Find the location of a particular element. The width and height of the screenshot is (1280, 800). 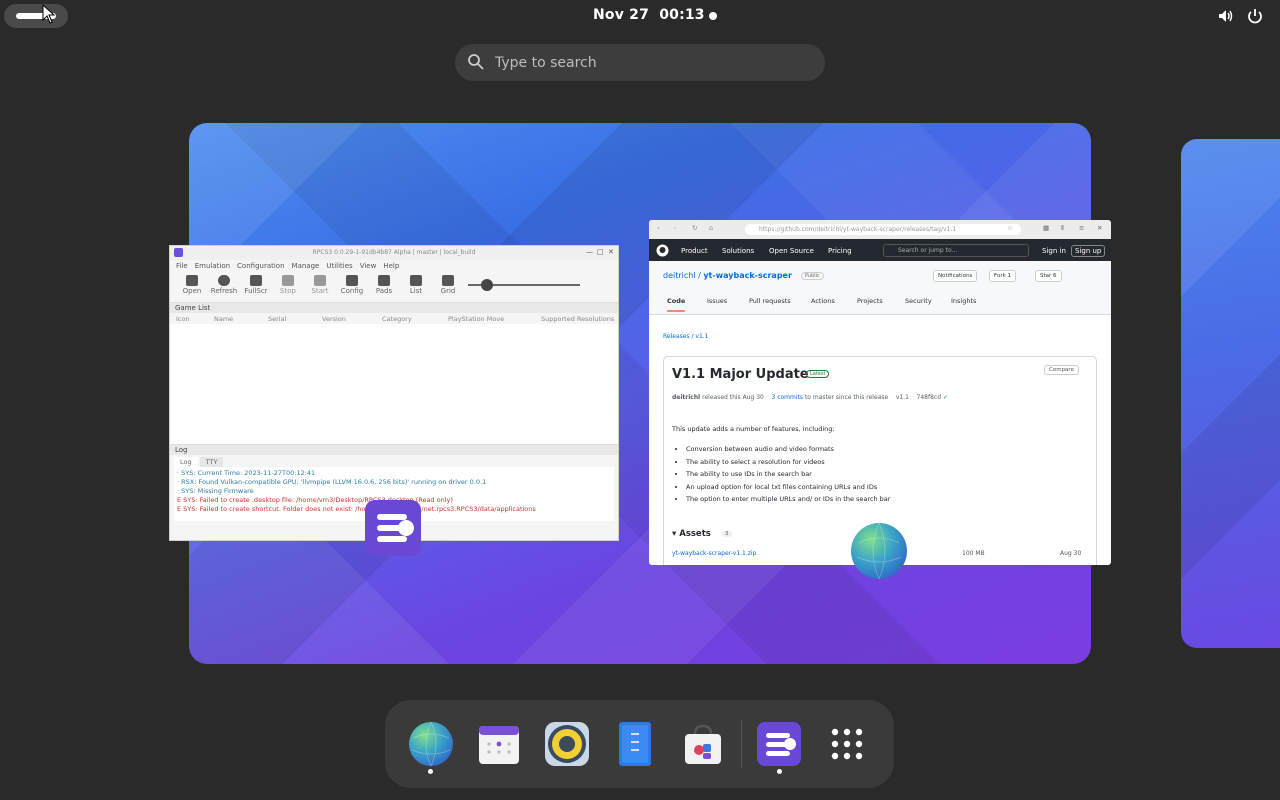

icon-size-slider is located at coordinates (524, 285).